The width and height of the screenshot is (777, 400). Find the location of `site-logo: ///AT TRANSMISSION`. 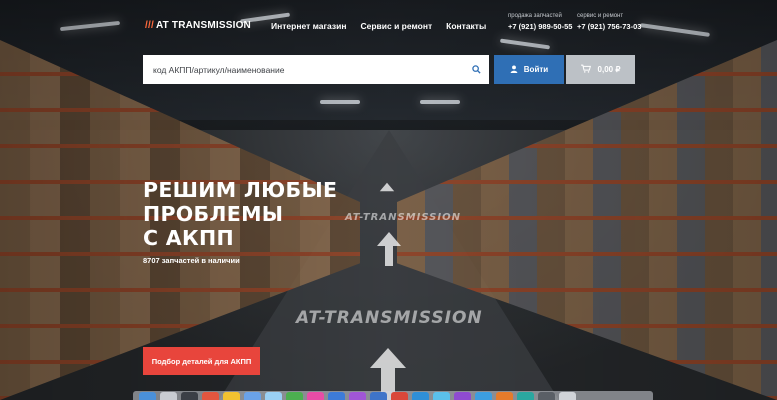

site-logo: ///AT TRANSMISSION is located at coordinates (198, 25).